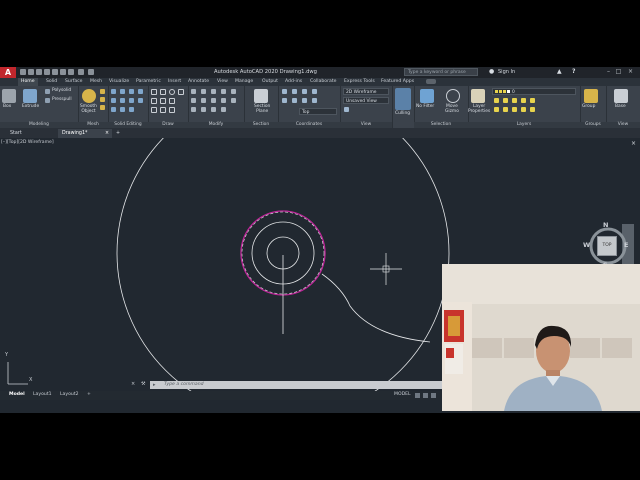 This screenshot has height=480, width=640. What do you see at coordinates (452, 109) in the screenshot?
I see `move-gizmo-button: Move Gizmo` at bounding box center [452, 109].